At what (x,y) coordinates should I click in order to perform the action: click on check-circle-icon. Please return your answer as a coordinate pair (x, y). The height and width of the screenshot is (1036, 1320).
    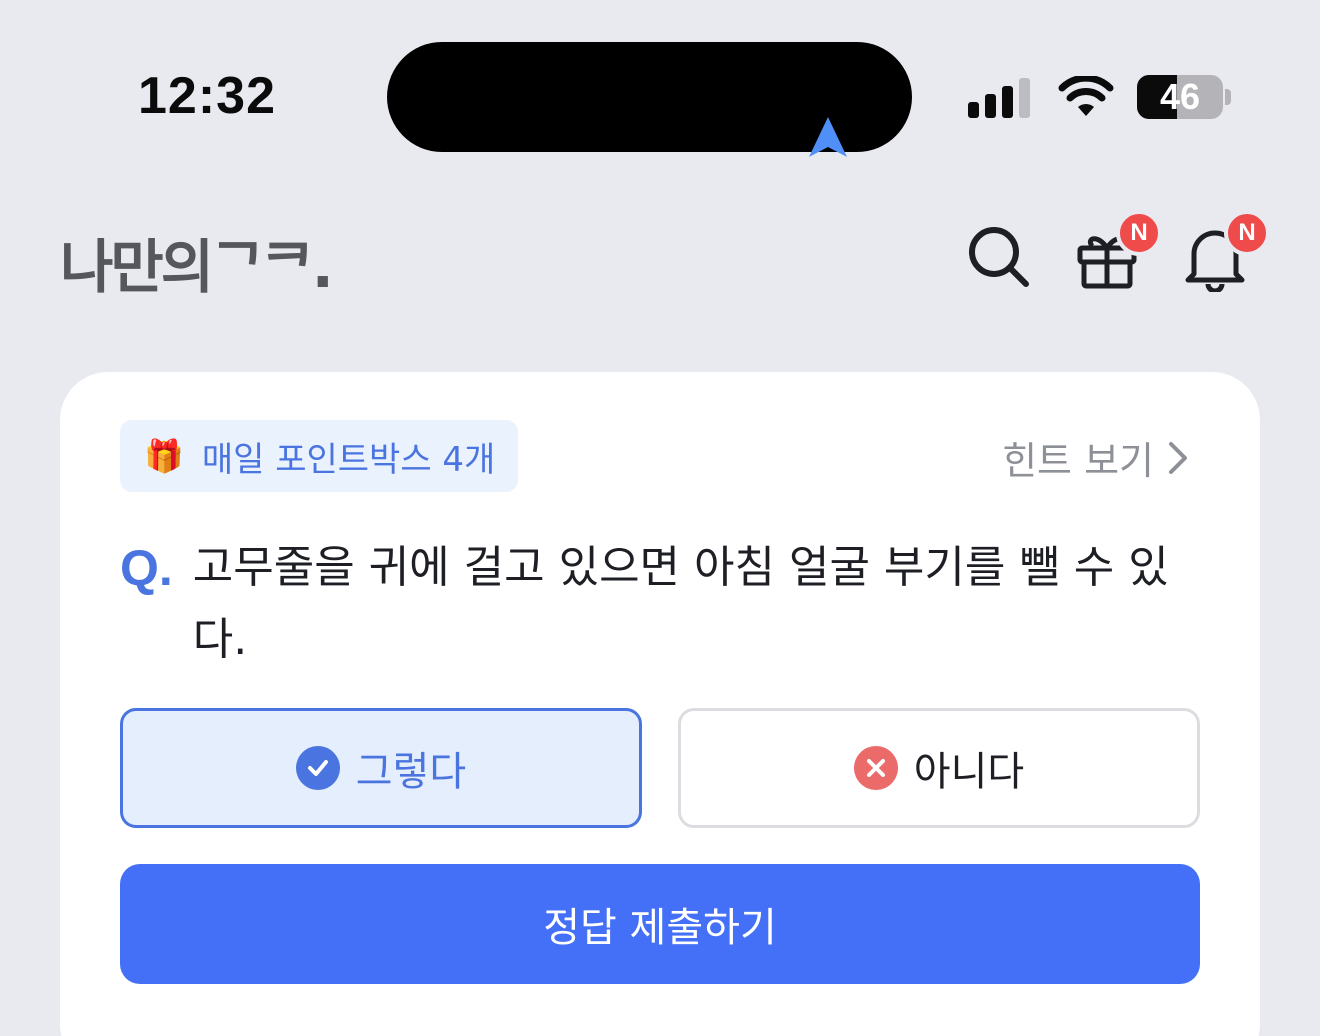
    Looking at the image, I should click on (317, 768).